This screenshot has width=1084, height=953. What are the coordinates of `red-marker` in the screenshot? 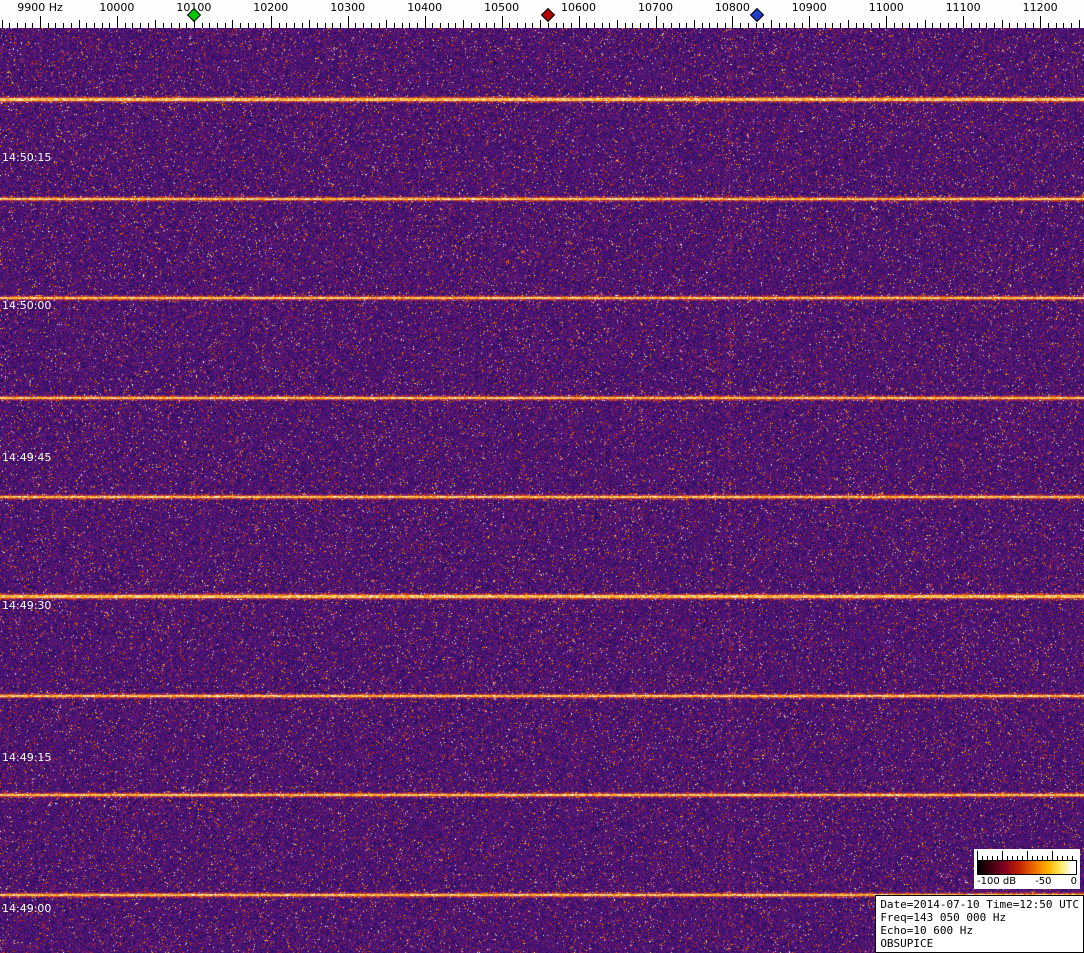 It's located at (547, 15).